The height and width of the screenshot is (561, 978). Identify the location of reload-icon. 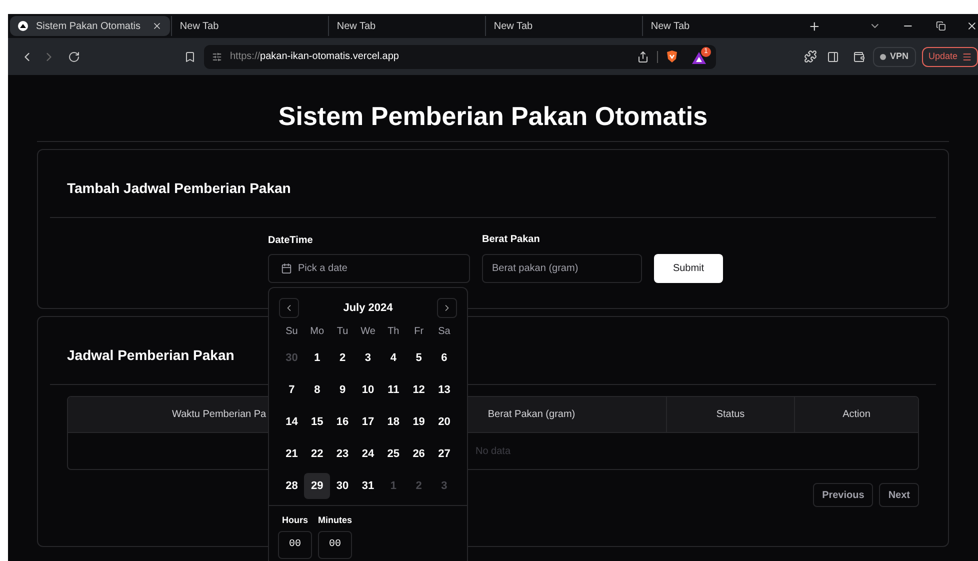
(74, 56).